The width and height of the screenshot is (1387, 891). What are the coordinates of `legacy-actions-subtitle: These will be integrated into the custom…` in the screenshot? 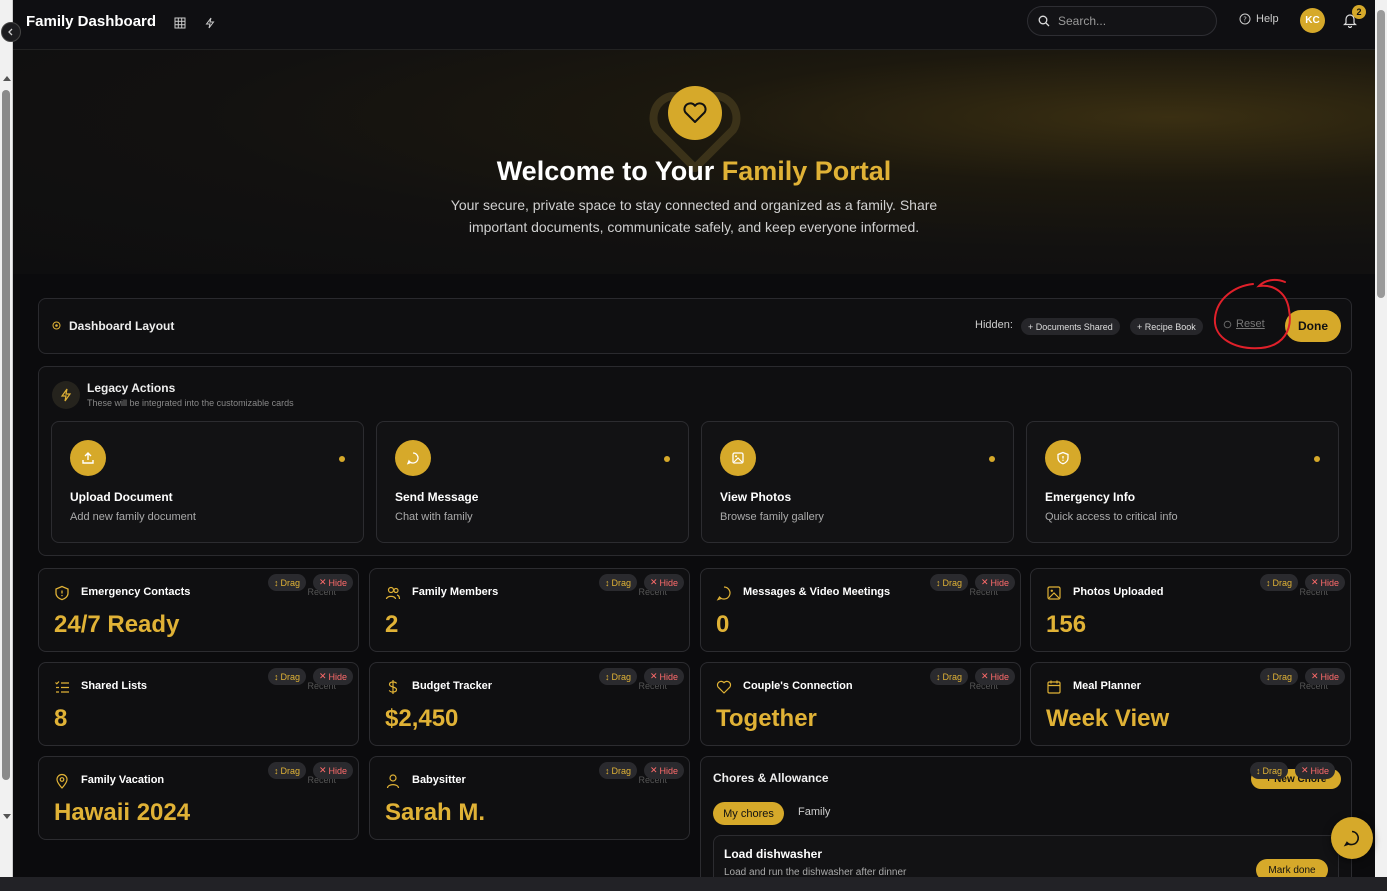 It's located at (190, 403).